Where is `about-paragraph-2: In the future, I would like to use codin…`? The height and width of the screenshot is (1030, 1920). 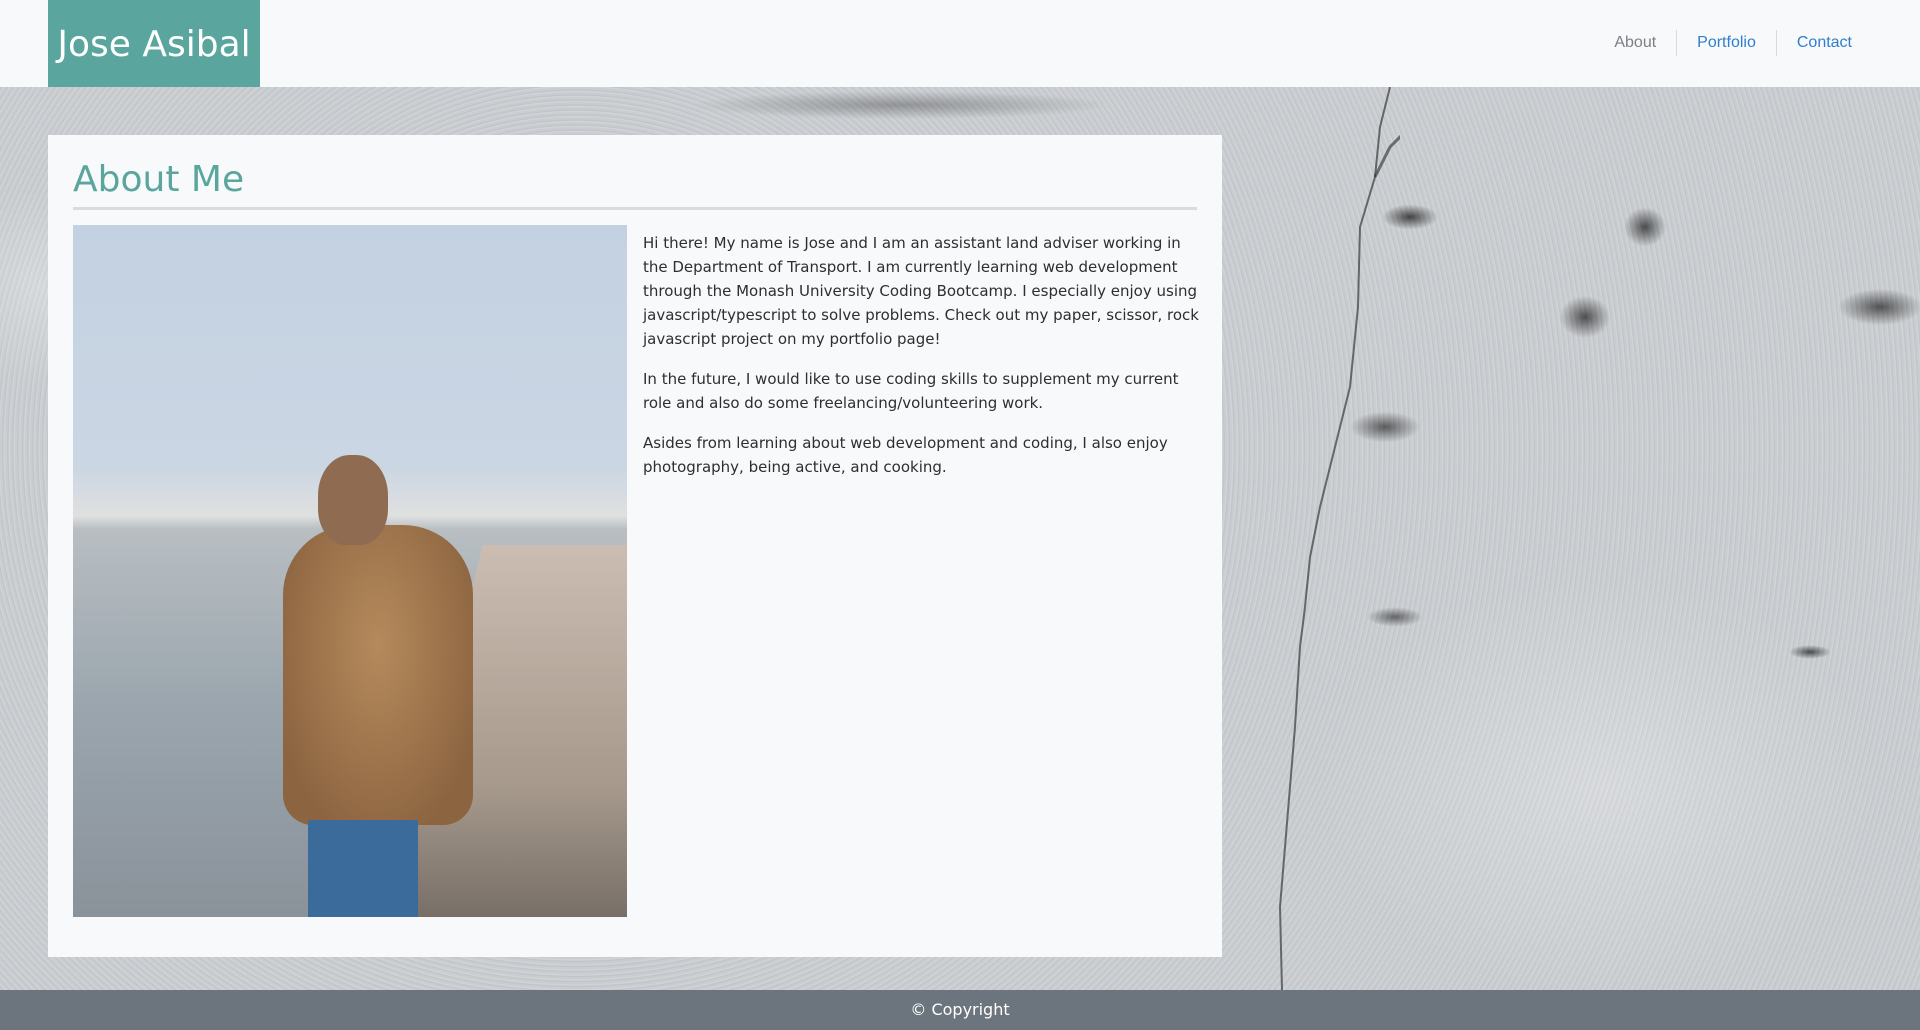
about-paragraph-2: In the future, I would like to use codin… is located at coordinates (911, 391).